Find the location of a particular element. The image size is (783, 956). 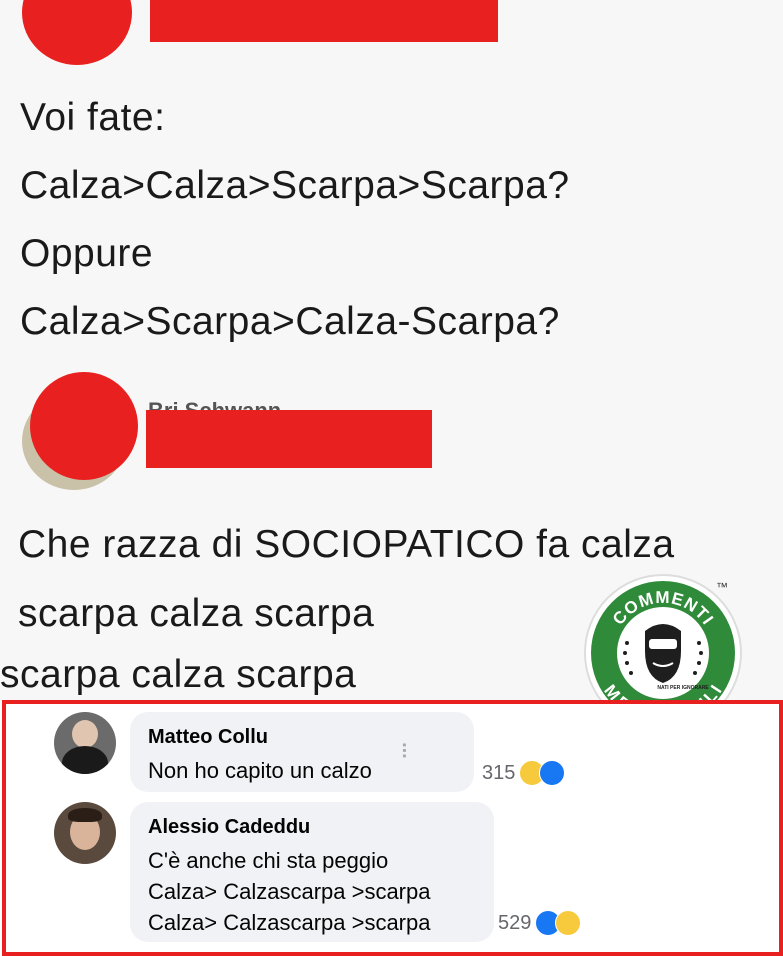

logo-tagline: NATI PER IGNORARE is located at coordinates (683, 688).